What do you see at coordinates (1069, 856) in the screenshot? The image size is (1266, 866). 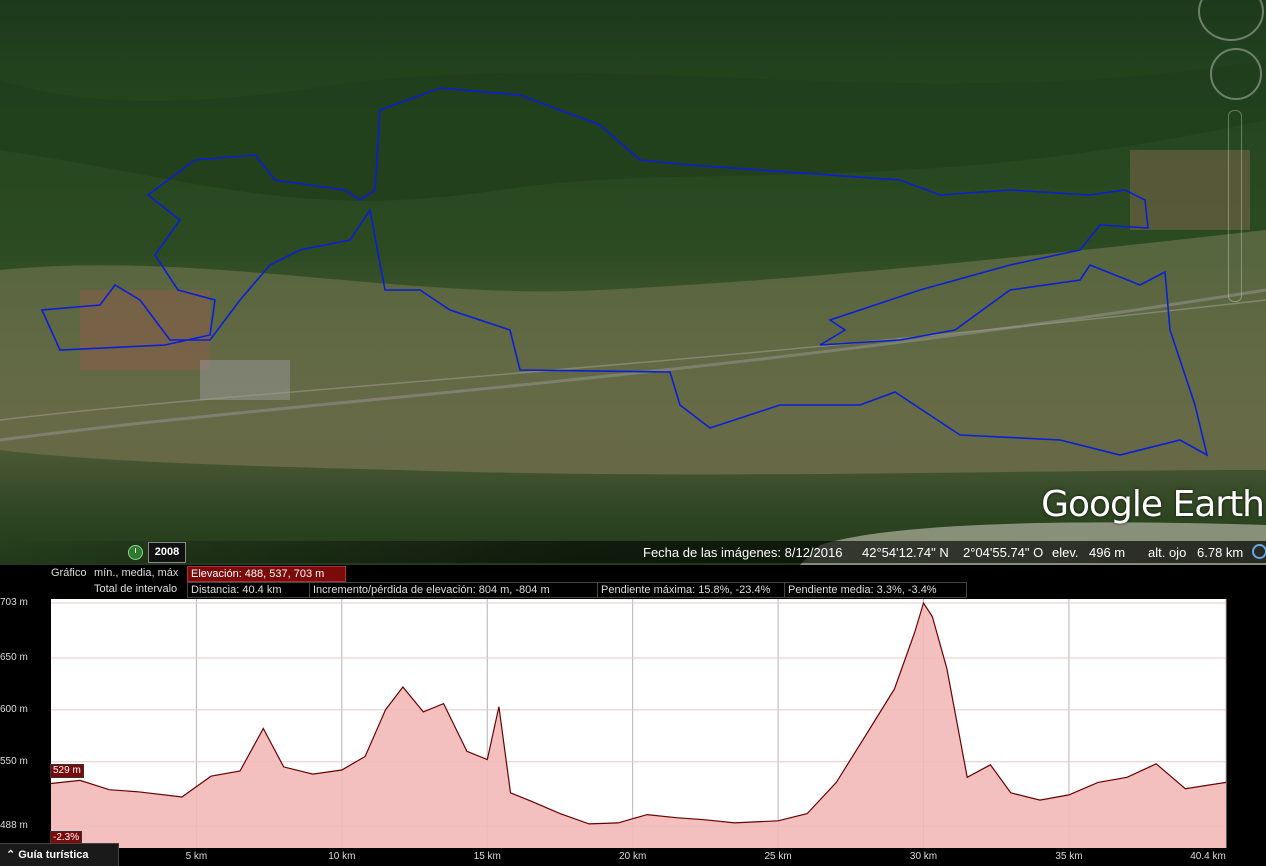 I see `x-tick-label: 35 km` at bounding box center [1069, 856].